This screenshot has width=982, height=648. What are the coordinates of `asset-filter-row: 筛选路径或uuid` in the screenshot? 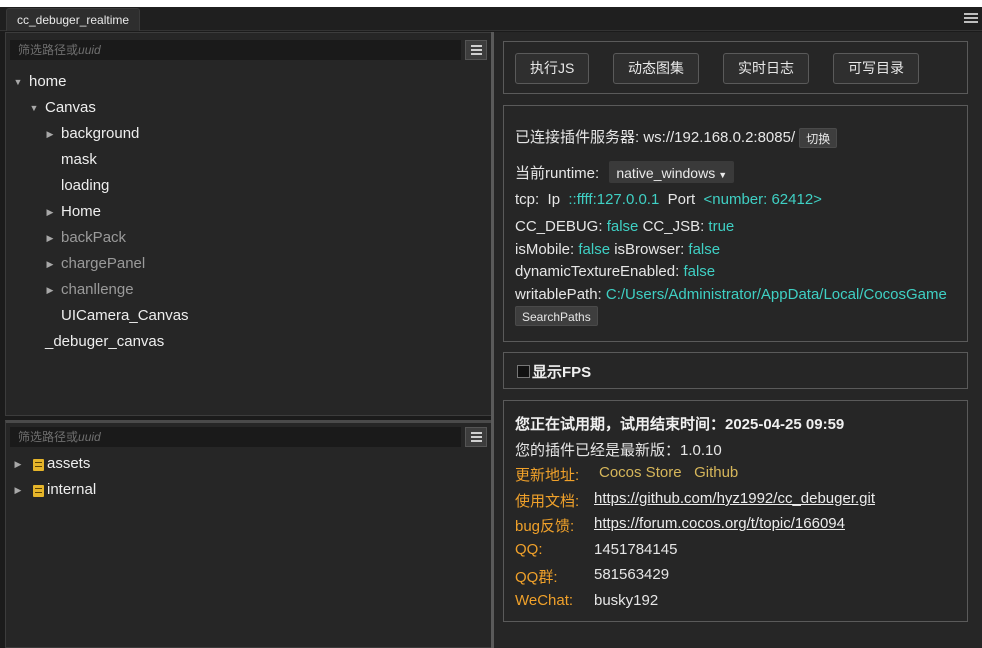 It's located at (248, 437).